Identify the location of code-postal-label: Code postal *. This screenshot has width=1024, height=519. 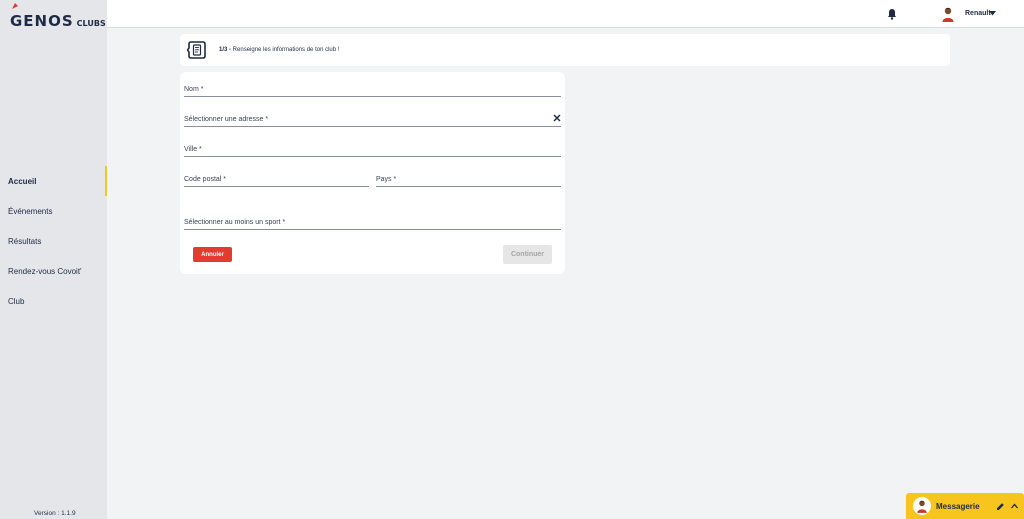
(205, 179).